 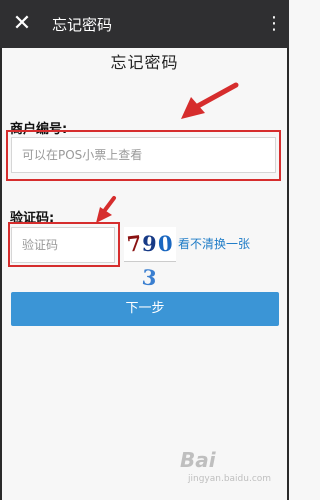 I want to click on watermark-site: jingyan.baidu.com, so click(x=230, y=479).